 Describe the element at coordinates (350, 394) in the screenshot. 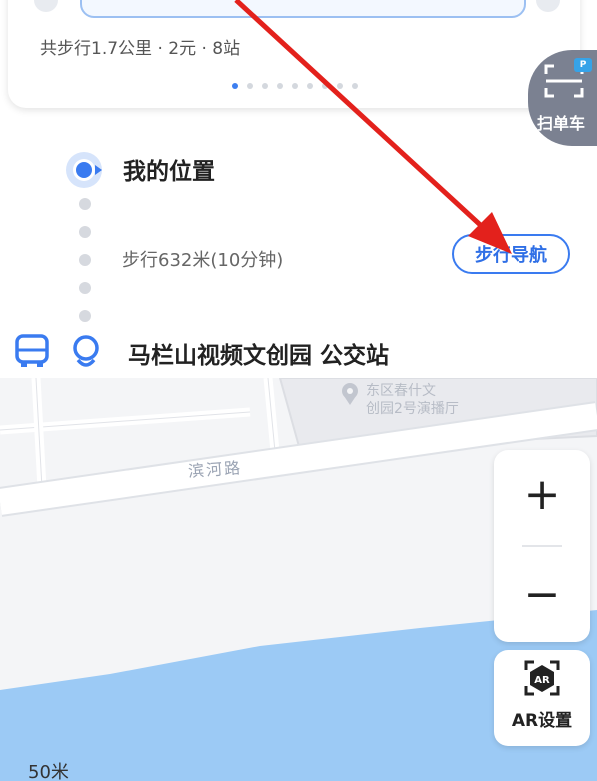

I see `poi-pin-icon` at that location.